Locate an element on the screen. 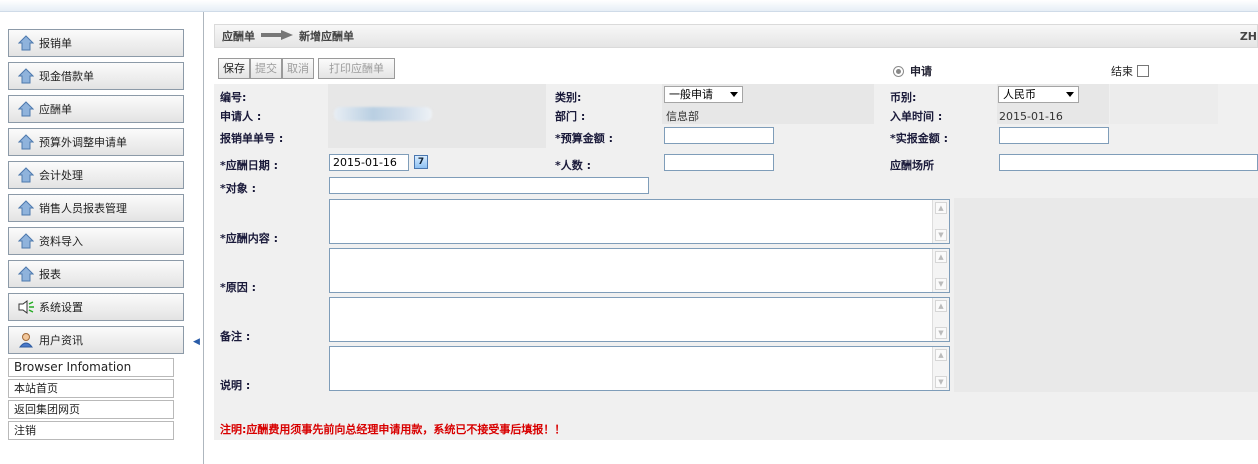 The image size is (1258, 464). budget-label: *预算金额 : is located at coordinates (584, 138).